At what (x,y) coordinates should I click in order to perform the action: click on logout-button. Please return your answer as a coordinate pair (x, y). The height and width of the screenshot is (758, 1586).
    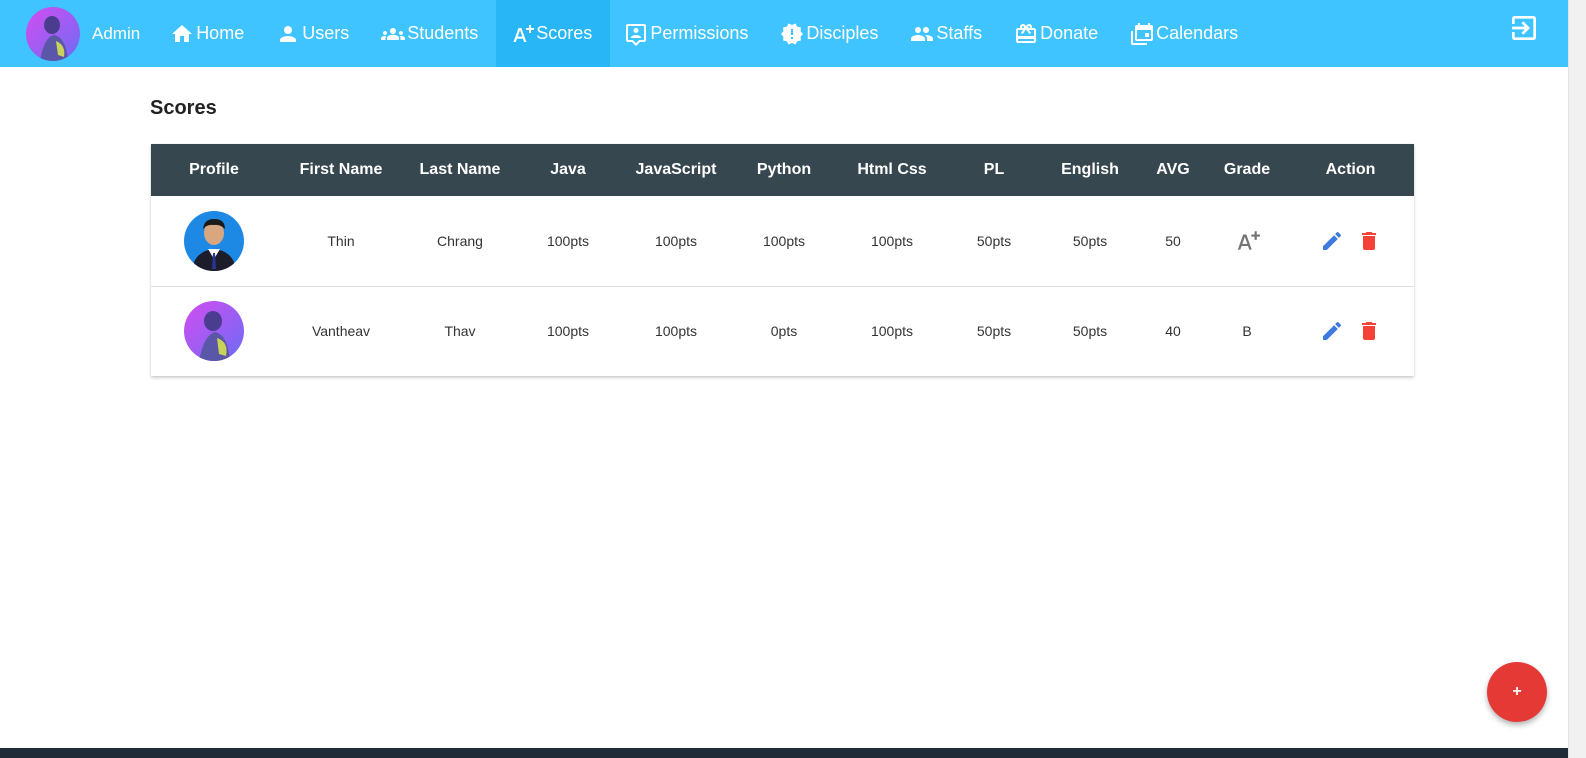
    Looking at the image, I should click on (1524, 28).